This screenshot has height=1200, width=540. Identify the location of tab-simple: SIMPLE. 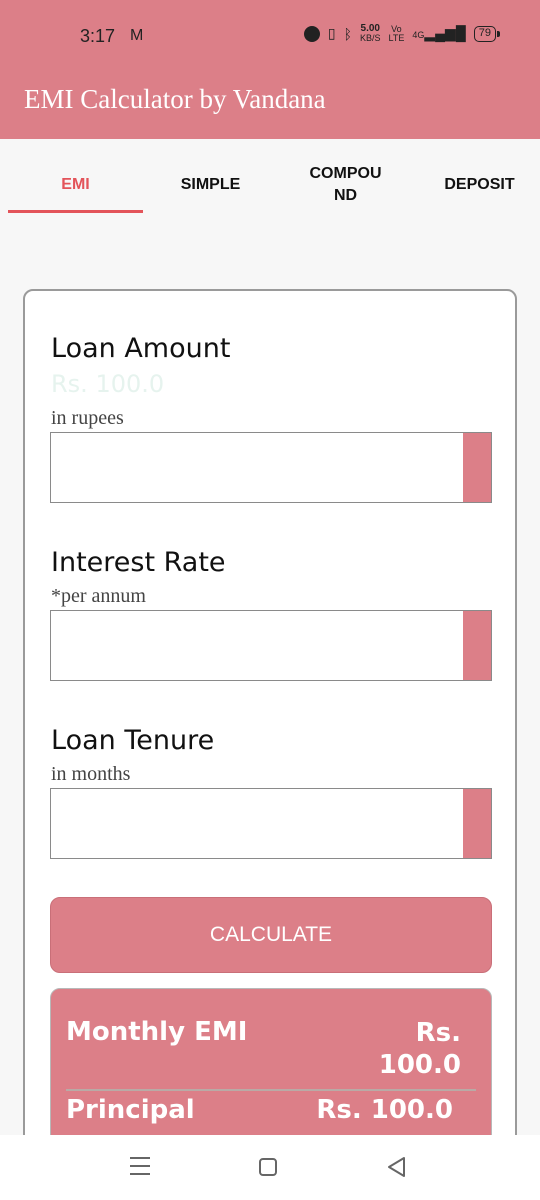
(210, 185).